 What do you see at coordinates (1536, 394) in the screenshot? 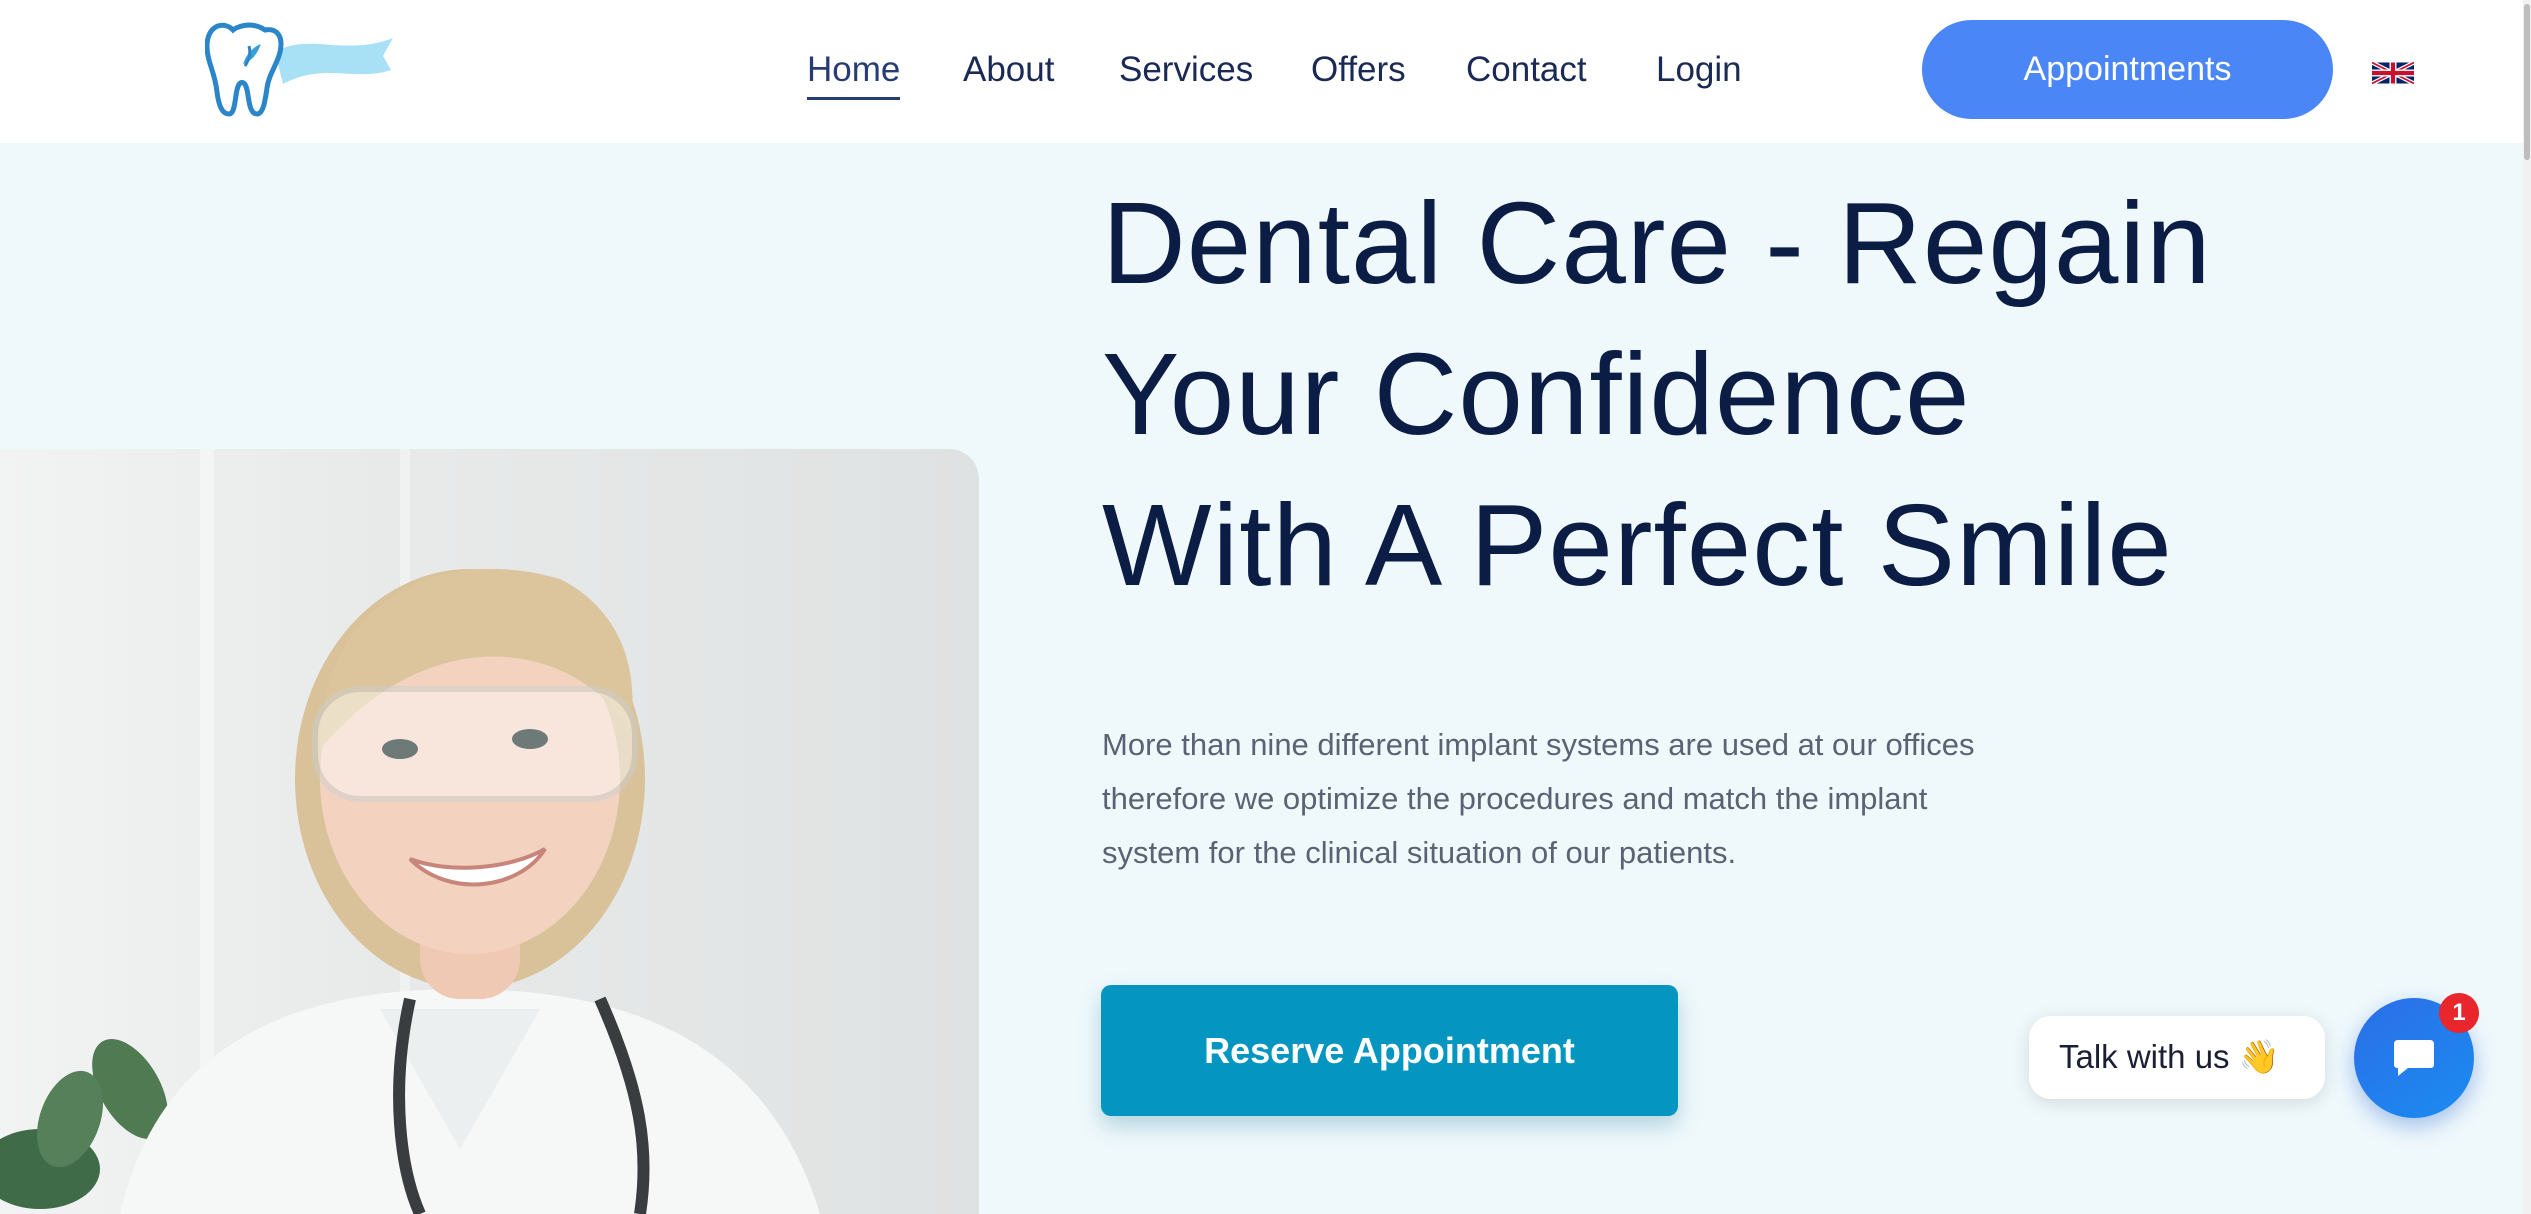
I see `headline-line: Your Confidence` at bounding box center [1536, 394].